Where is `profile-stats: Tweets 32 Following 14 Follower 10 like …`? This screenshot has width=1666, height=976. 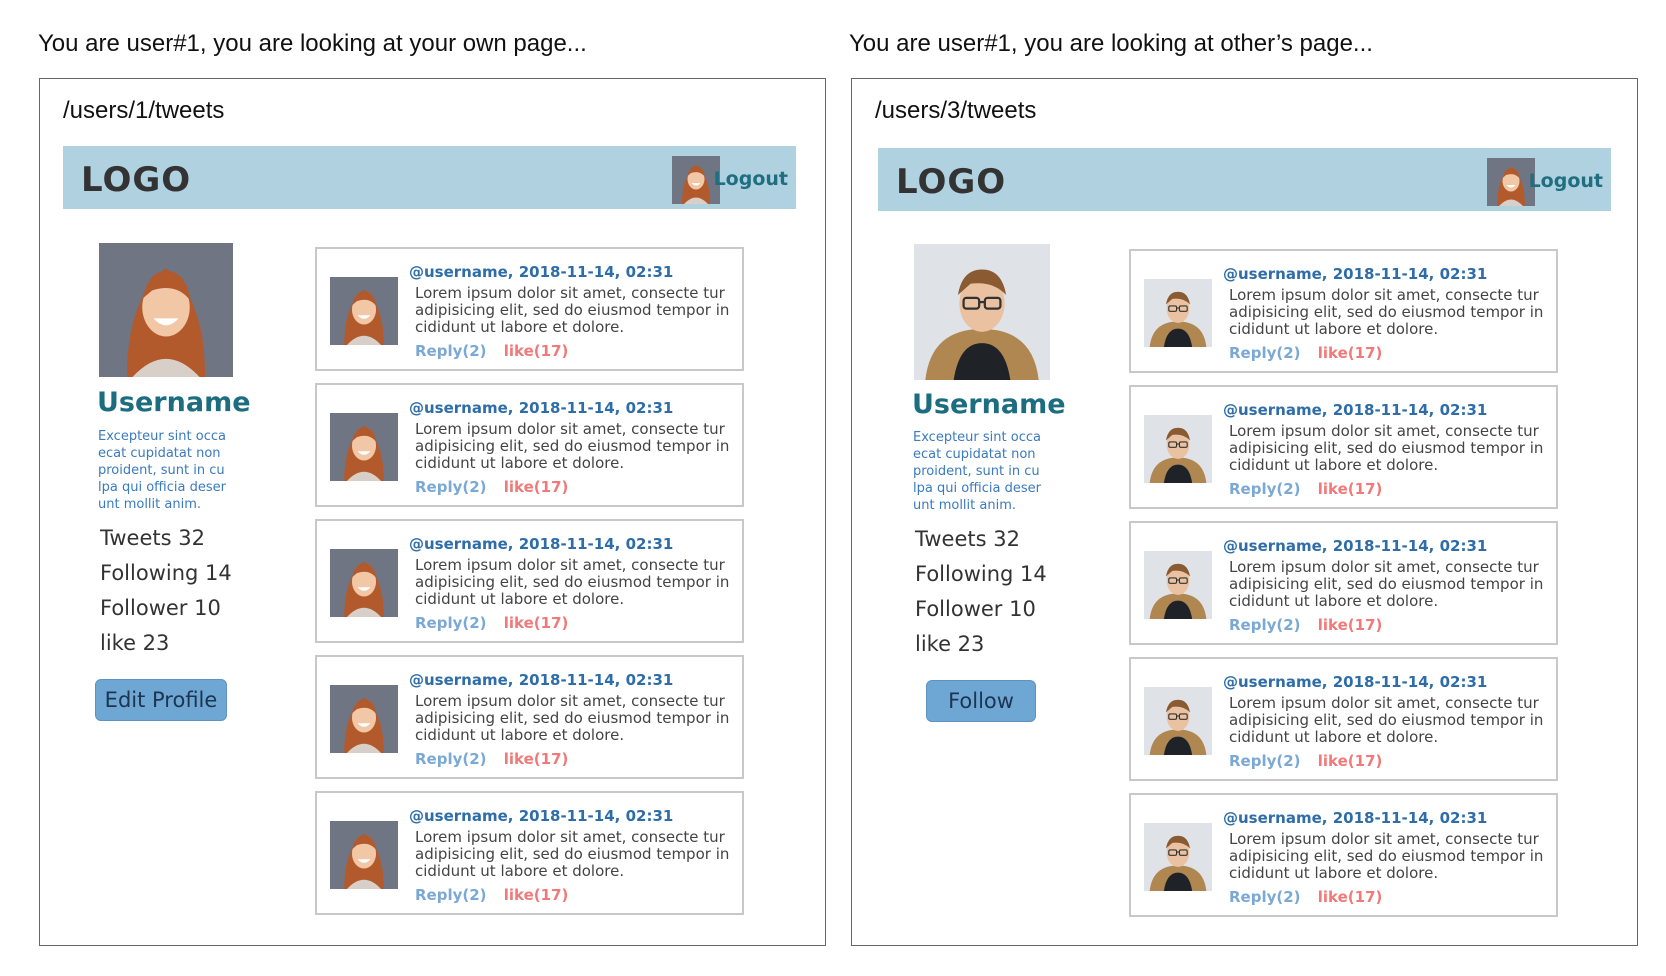
profile-stats: Tweets 32 Following 14 Follower 10 like … is located at coordinates (166, 591).